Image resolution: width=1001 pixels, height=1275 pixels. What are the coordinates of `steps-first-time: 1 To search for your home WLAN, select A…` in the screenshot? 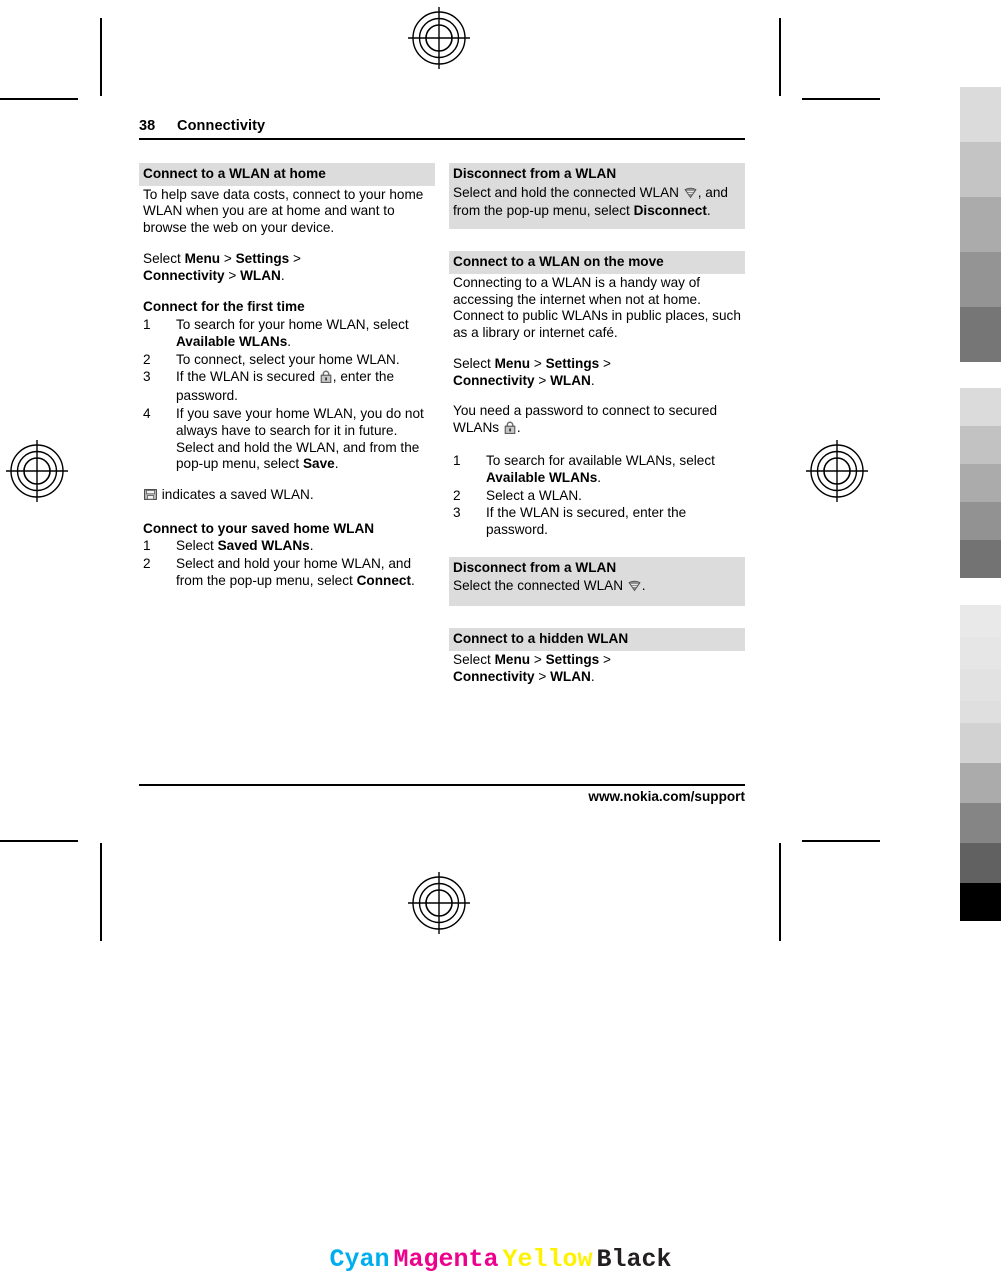 It's located at (287, 395).